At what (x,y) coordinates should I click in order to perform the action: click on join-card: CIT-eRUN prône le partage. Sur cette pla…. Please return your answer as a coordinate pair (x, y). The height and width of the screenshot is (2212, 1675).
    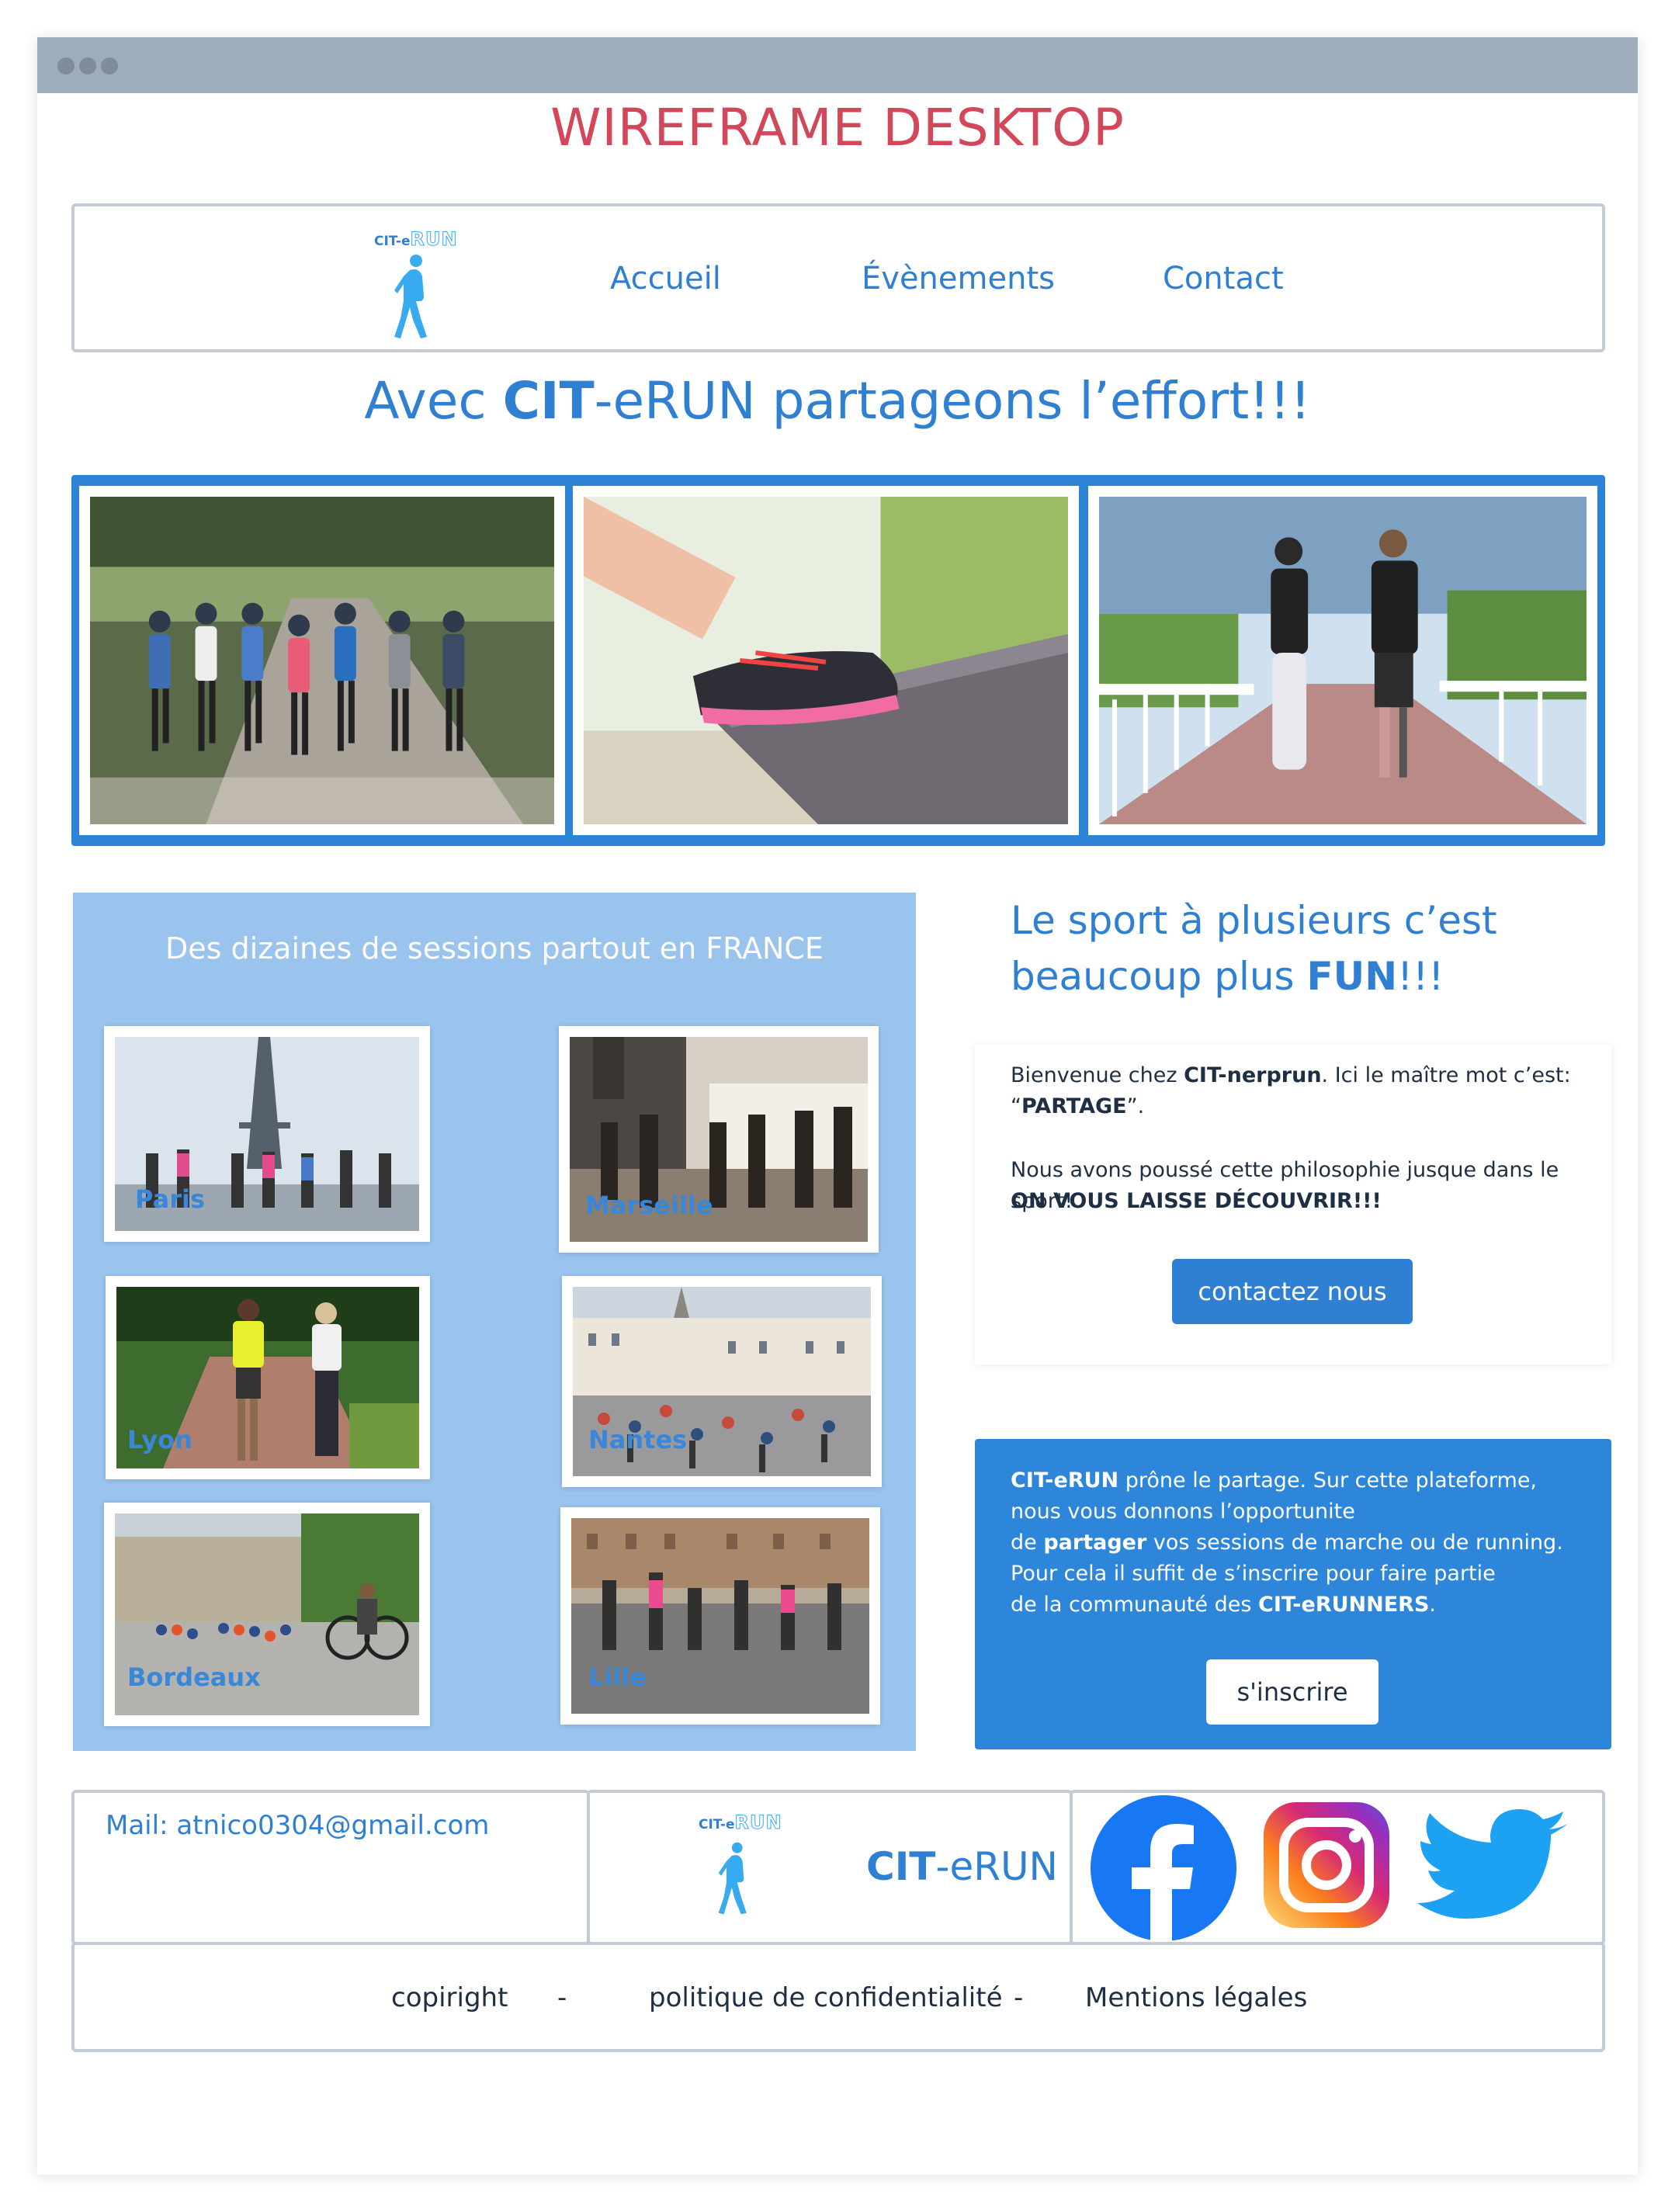
    Looking at the image, I should click on (1293, 1594).